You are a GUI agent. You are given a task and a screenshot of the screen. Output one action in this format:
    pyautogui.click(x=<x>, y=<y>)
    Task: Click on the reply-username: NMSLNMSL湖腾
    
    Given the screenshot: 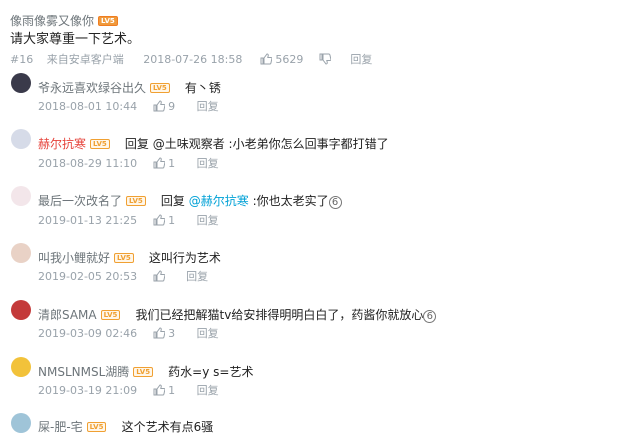 What is the action you would take?
    pyautogui.click(x=83, y=372)
    